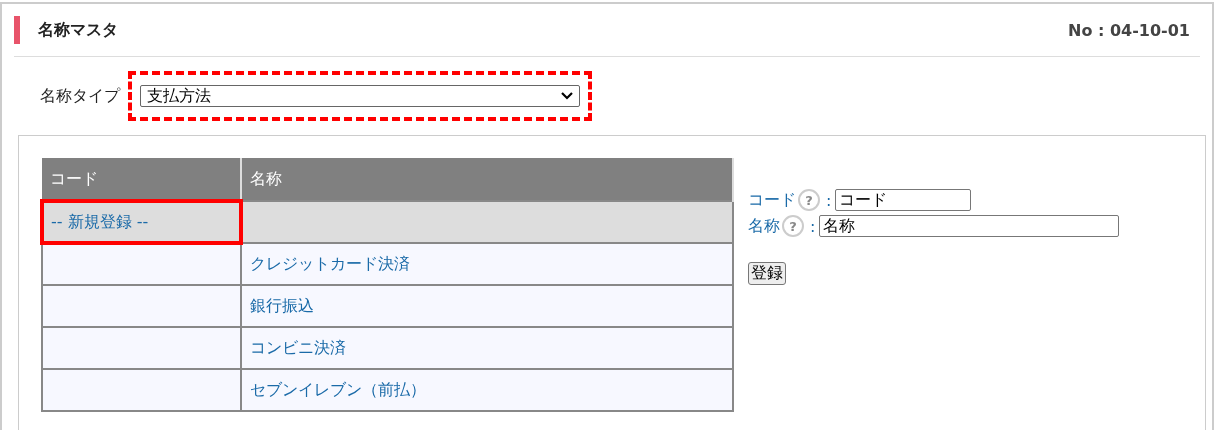  Describe the element at coordinates (567, 96) in the screenshot. I see `chevron-icon` at that location.